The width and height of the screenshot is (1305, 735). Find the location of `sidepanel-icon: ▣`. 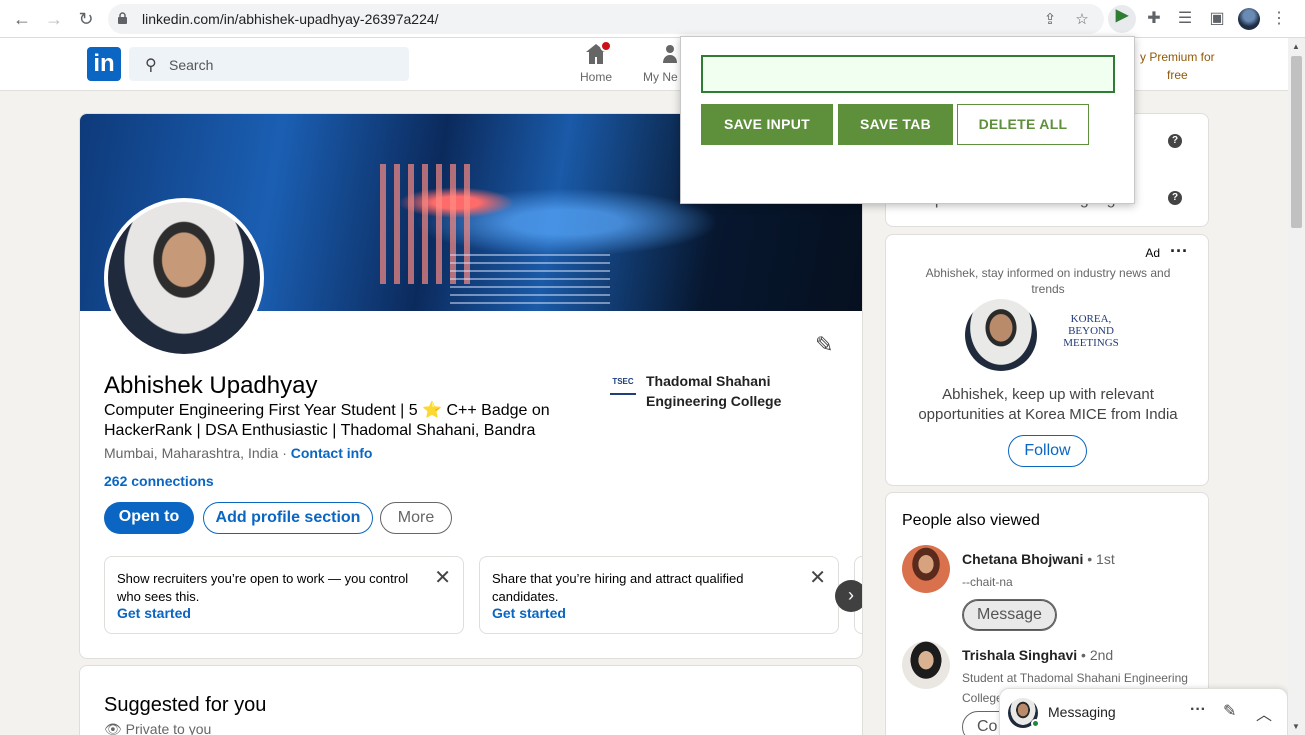

sidepanel-icon: ▣ is located at coordinates (1217, 19).